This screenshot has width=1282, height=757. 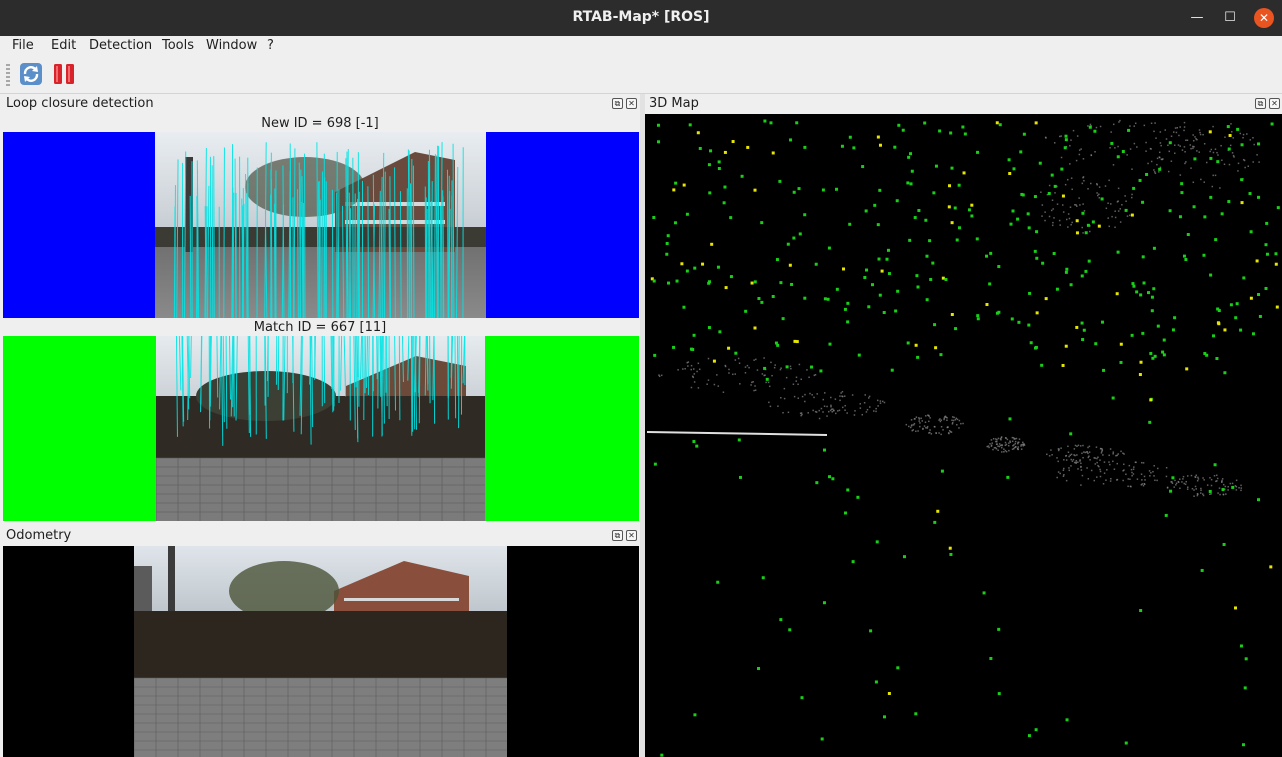 I want to click on menu-edit: Edit, so click(x=63, y=45).